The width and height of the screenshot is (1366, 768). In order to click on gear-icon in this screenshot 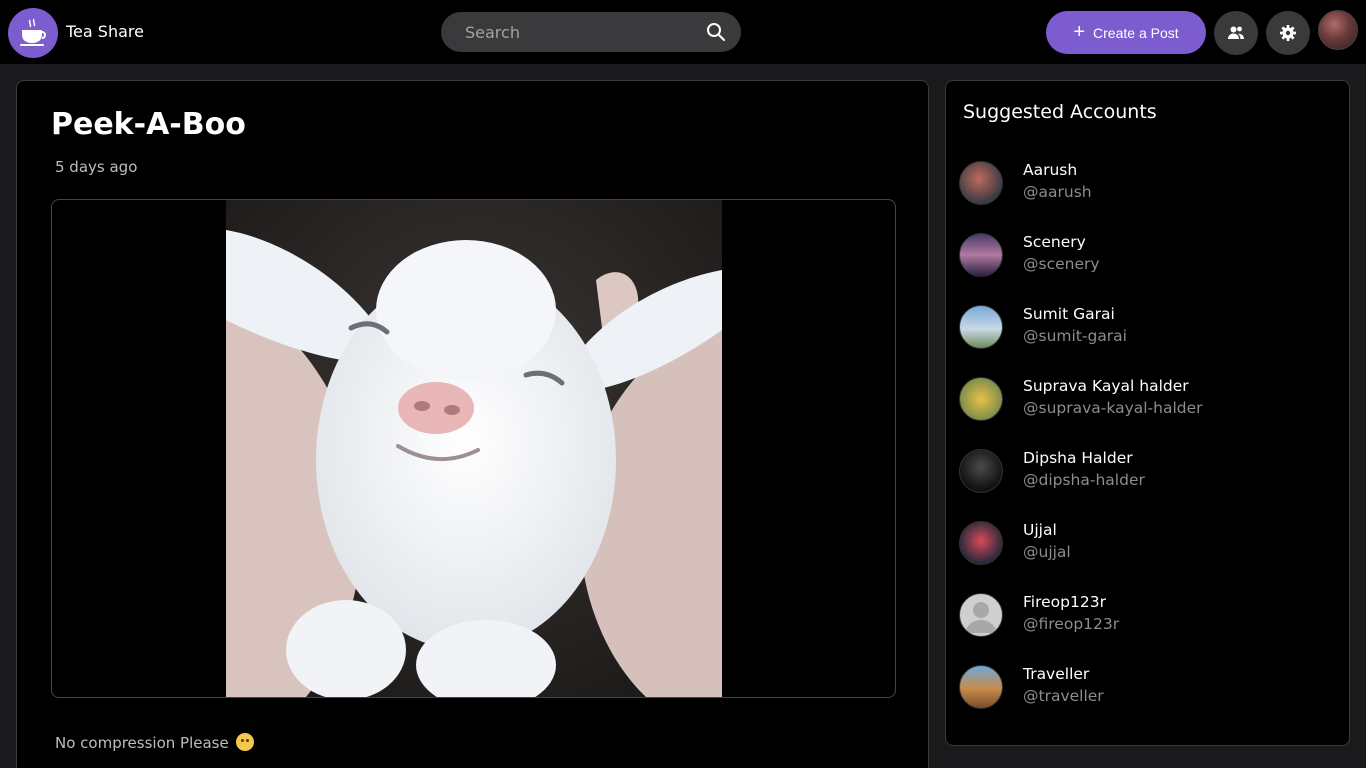, I will do `click(1288, 33)`.